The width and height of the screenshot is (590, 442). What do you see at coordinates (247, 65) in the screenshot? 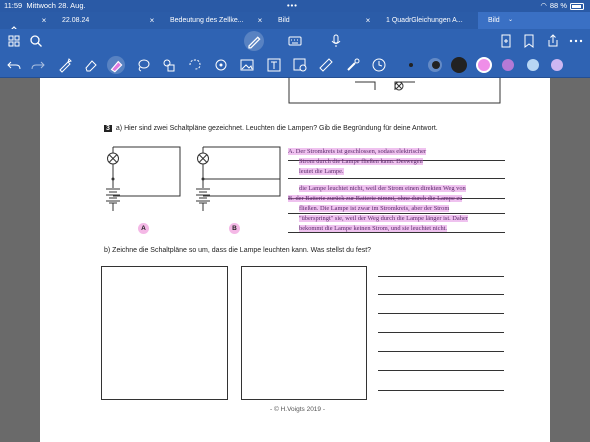
I see `image-icon` at bounding box center [247, 65].